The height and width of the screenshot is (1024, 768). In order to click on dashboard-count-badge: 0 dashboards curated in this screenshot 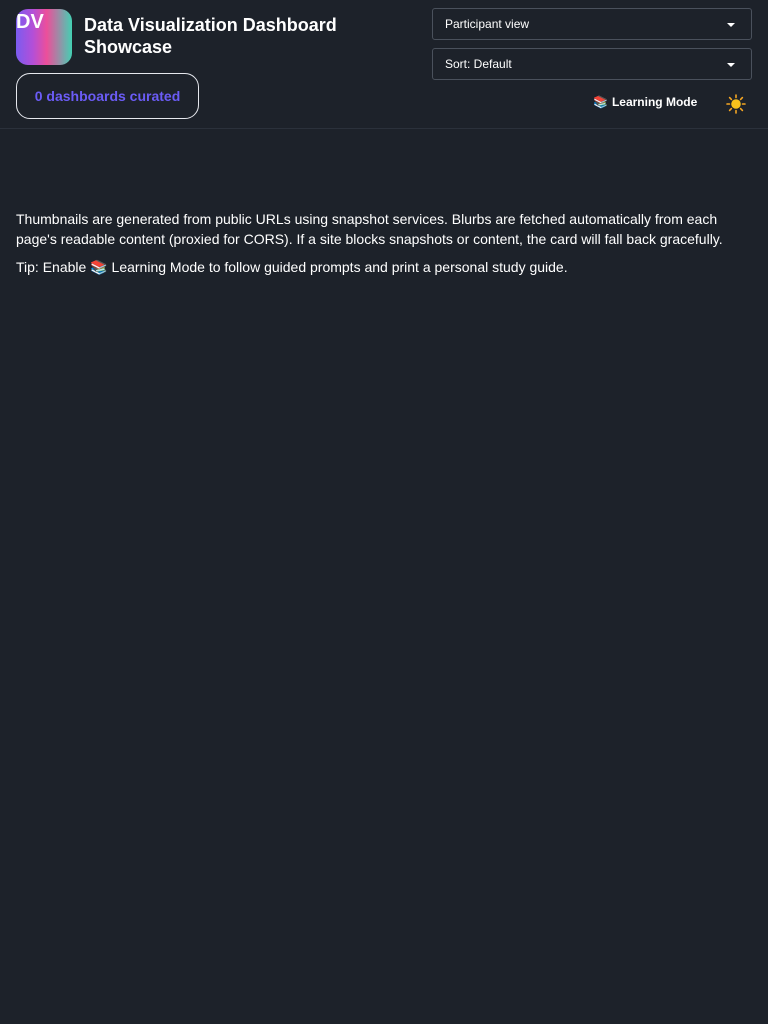, I will do `click(107, 96)`.